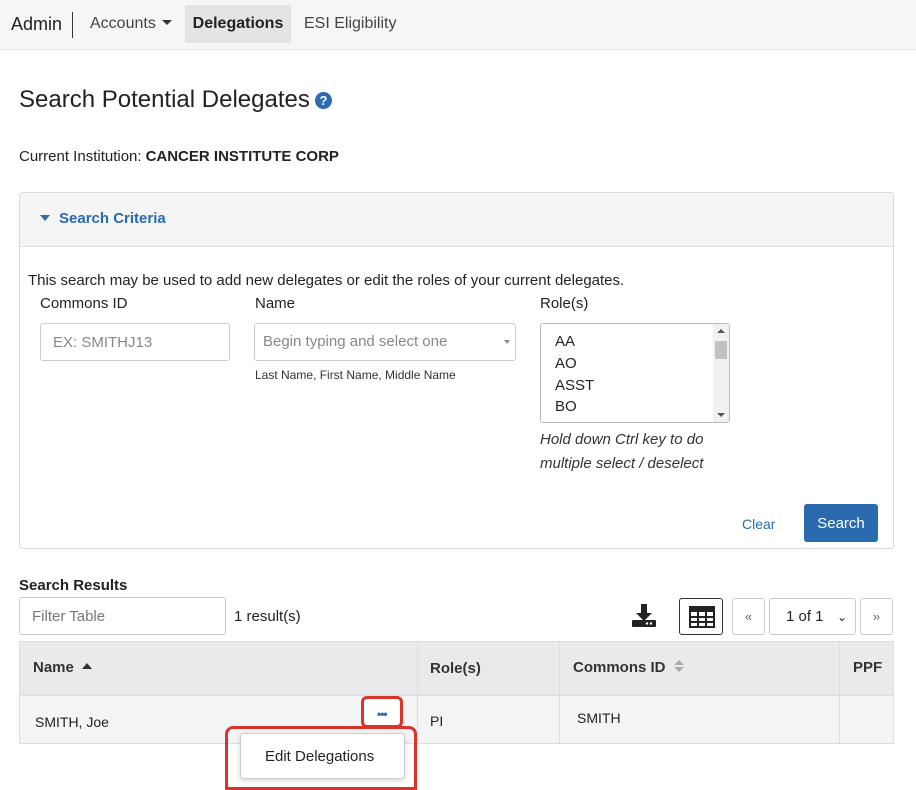 Image resolution: width=916 pixels, height=790 pixels. What do you see at coordinates (489, 719) in the screenshot?
I see `cell-roles: PI` at bounding box center [489, 719].